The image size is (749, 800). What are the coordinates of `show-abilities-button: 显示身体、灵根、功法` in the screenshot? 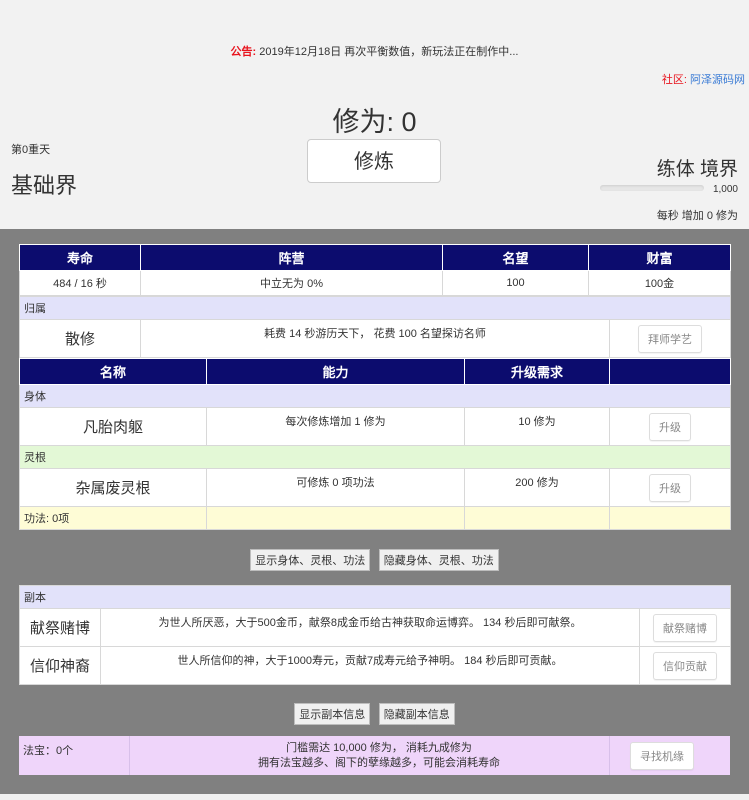 It's located at (310, 560).